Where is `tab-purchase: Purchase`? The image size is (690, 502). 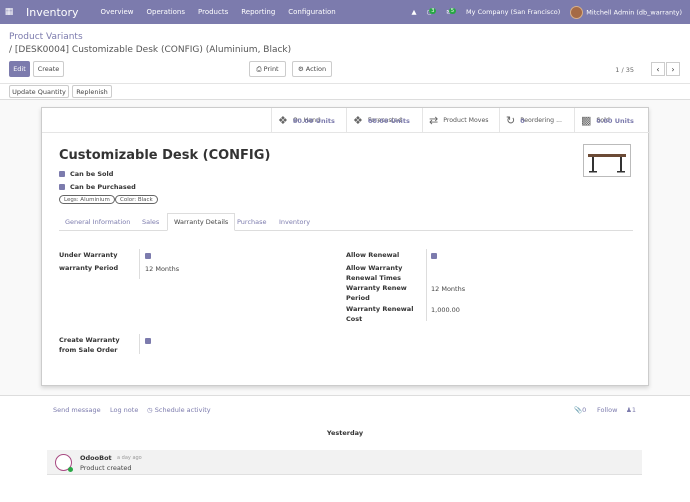
tab-purchase: Purchase is located at coordinates (252, 222).